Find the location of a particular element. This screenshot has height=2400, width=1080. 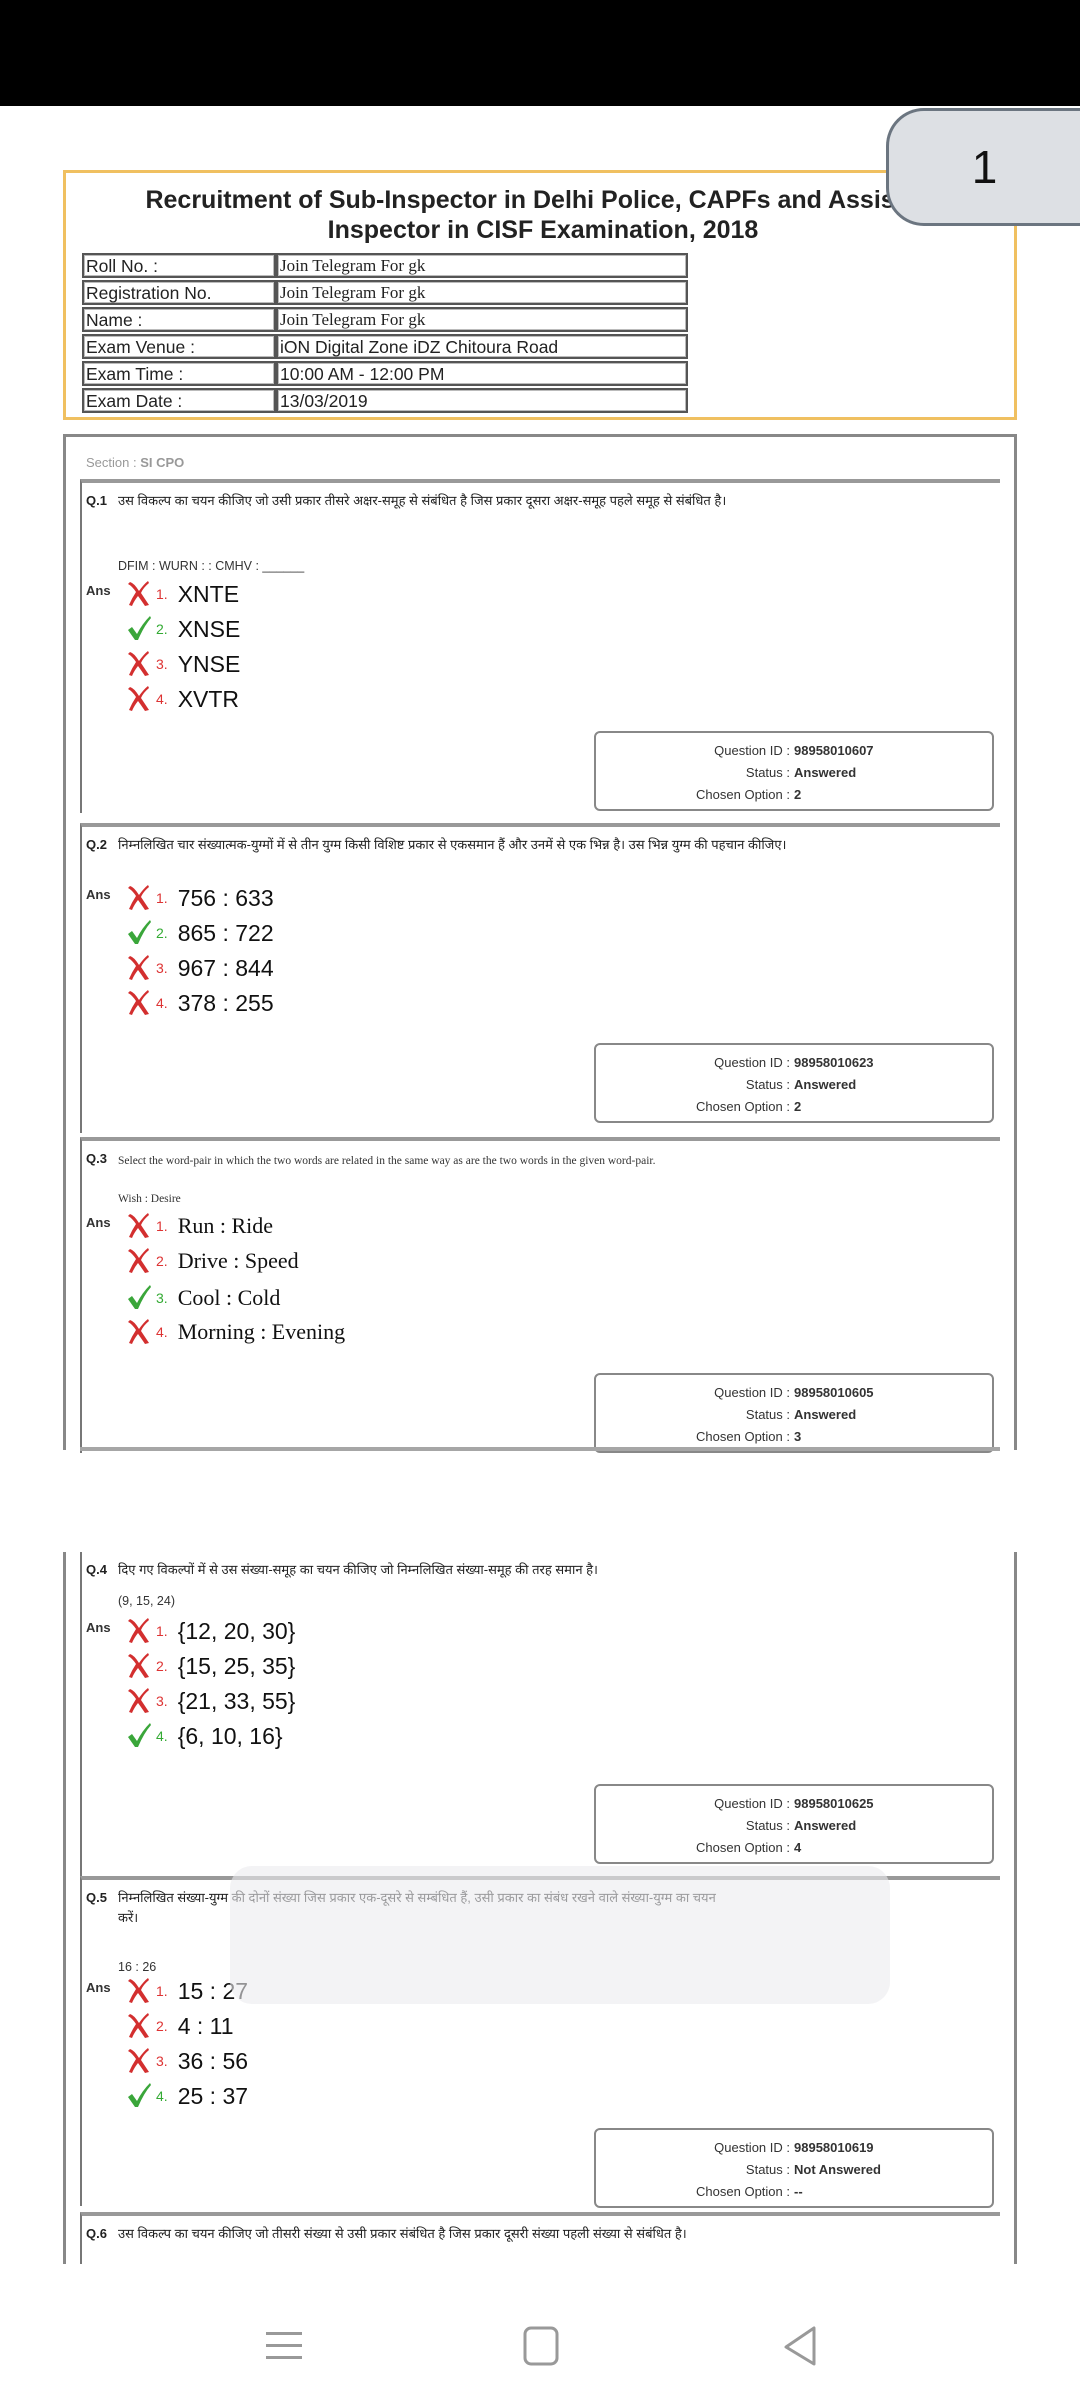

info-label: Name : is located at coordinates (179, 319).